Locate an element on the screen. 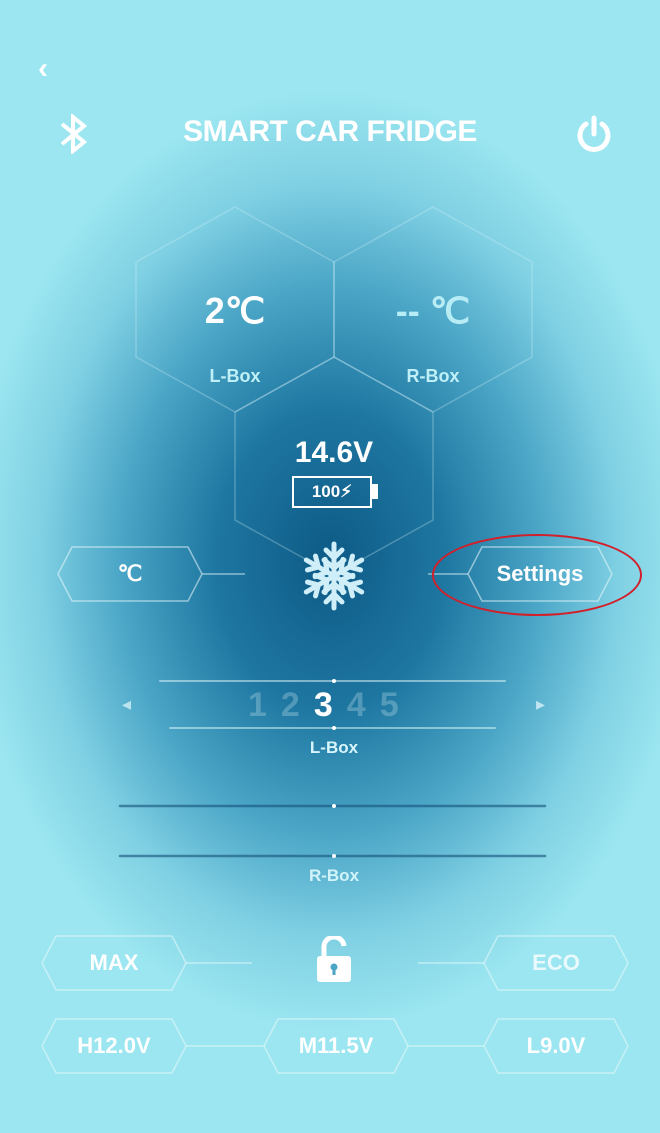  mid-voltage-button: M11.5V is located at coordinates (336, 1046).